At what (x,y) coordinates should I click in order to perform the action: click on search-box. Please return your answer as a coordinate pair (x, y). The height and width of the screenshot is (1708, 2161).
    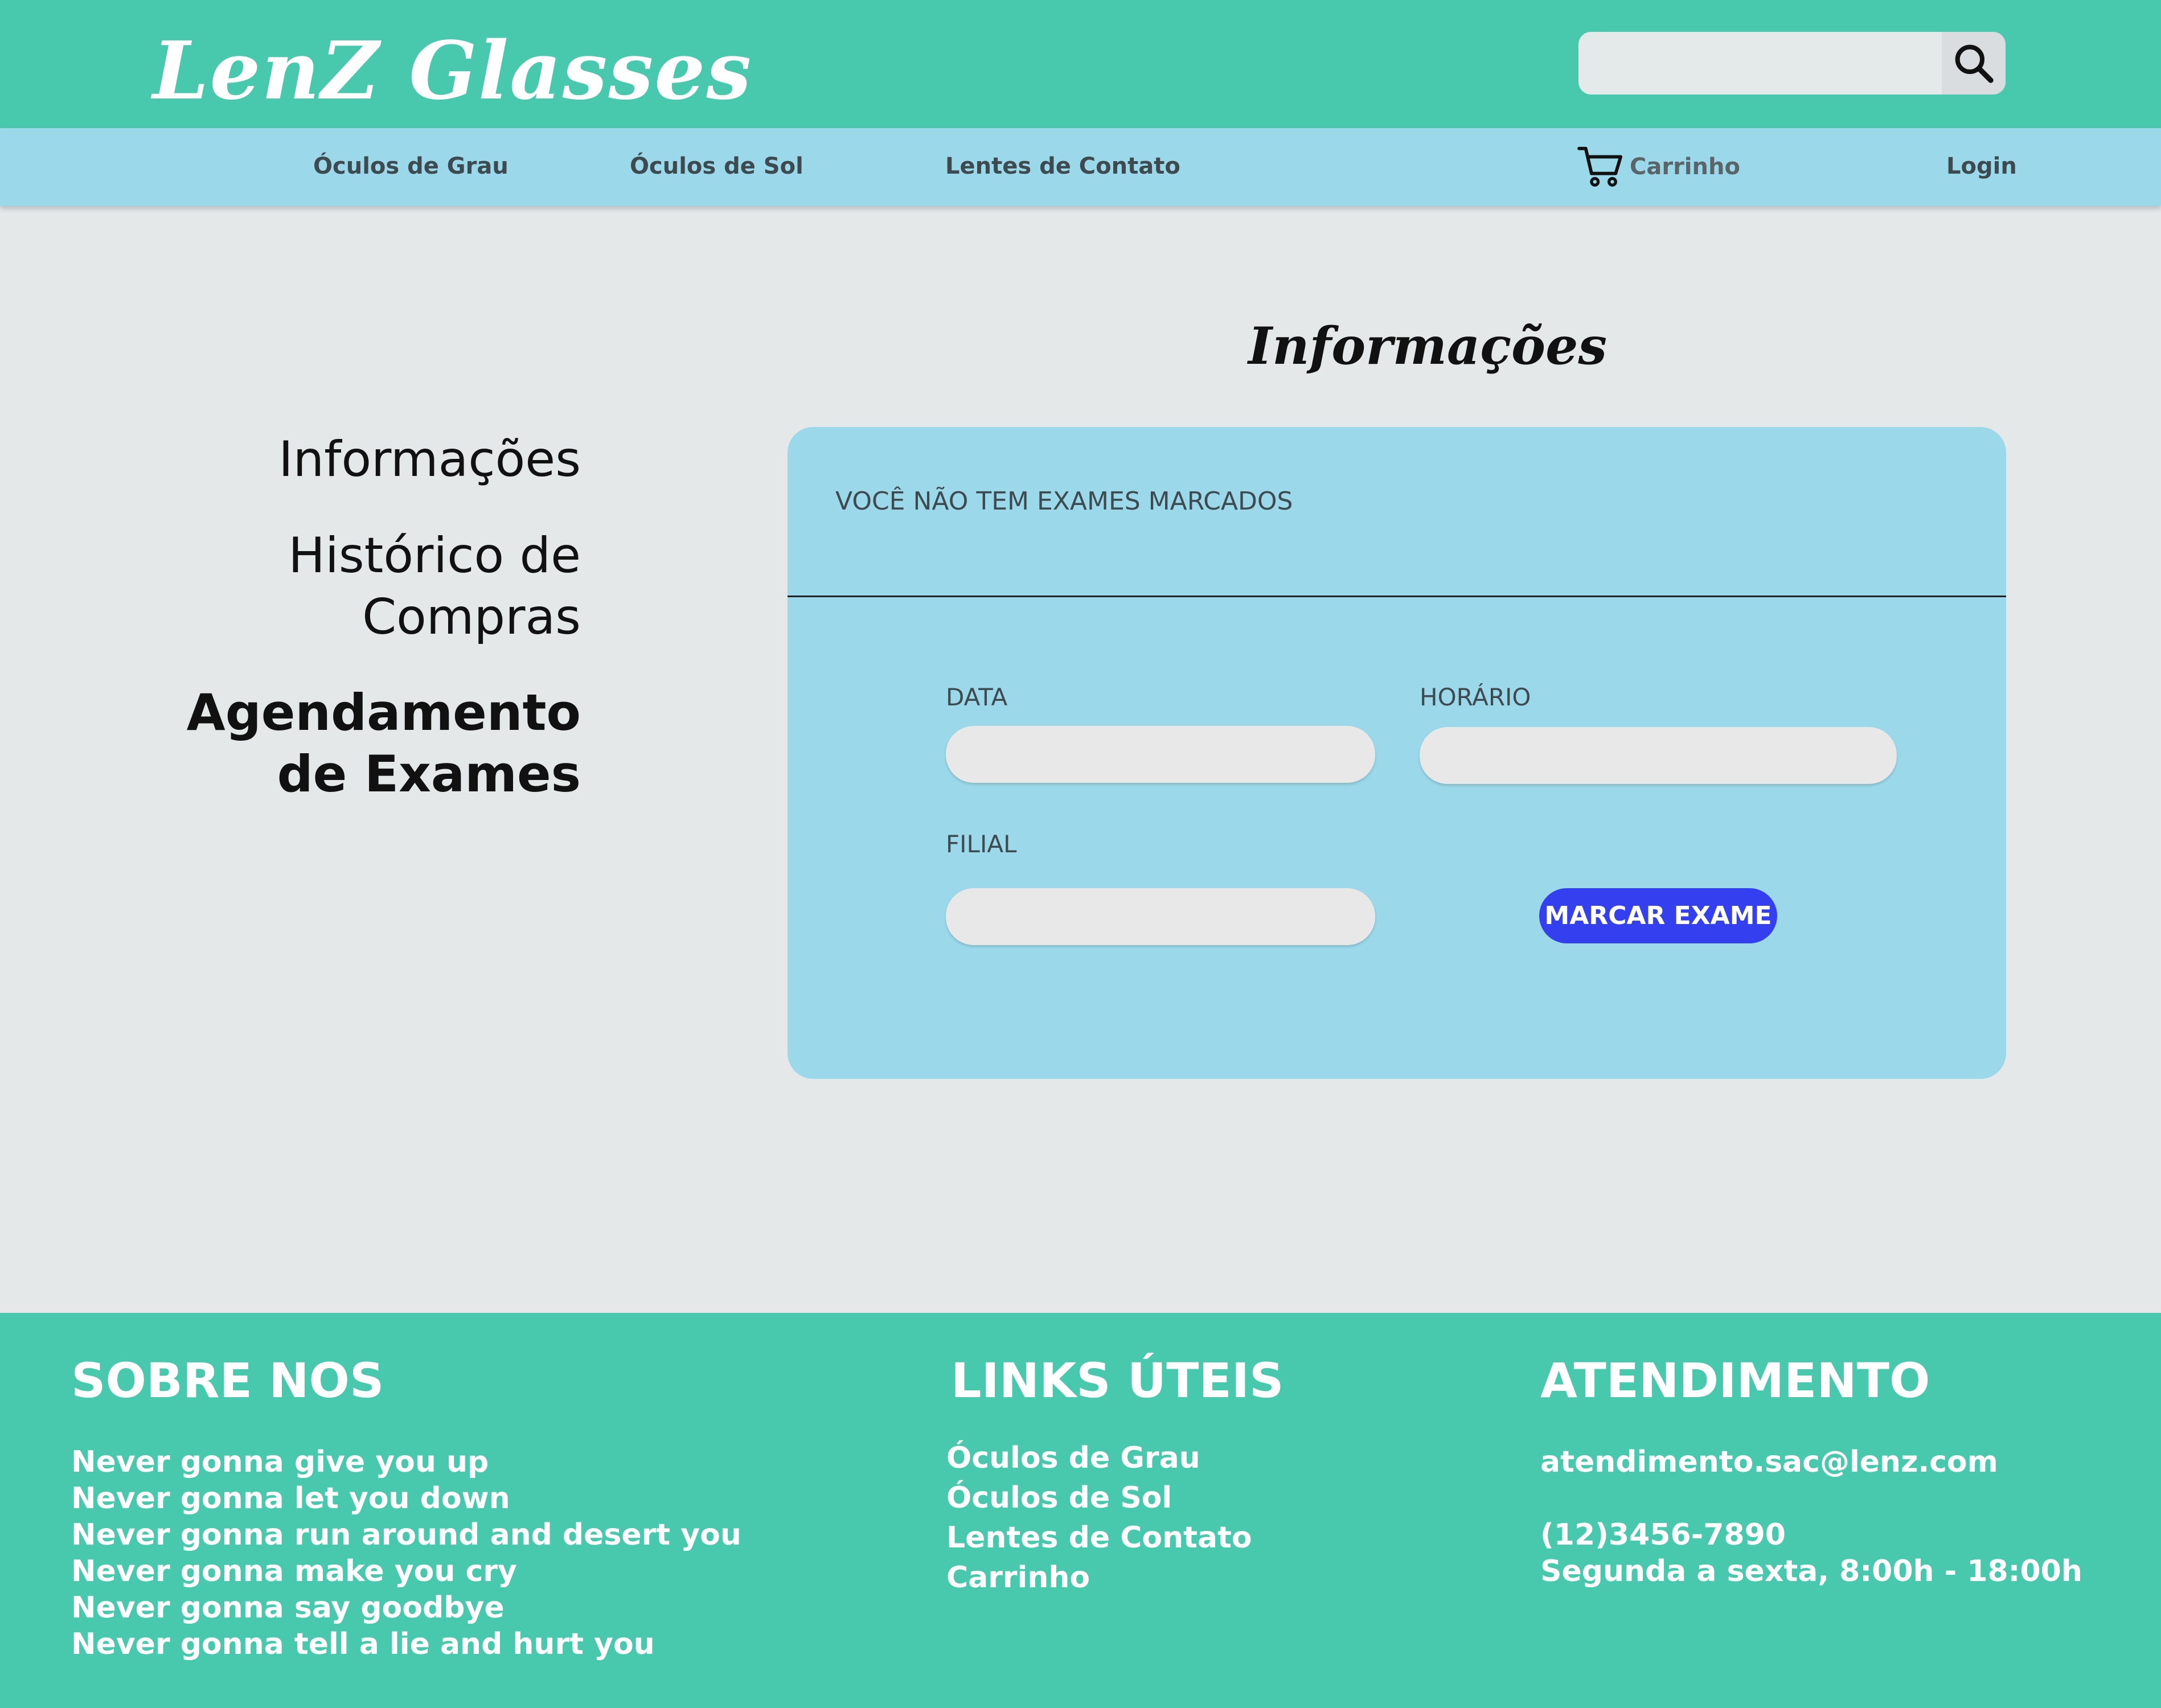
    Looking at the image, I should click on (1792, 63).